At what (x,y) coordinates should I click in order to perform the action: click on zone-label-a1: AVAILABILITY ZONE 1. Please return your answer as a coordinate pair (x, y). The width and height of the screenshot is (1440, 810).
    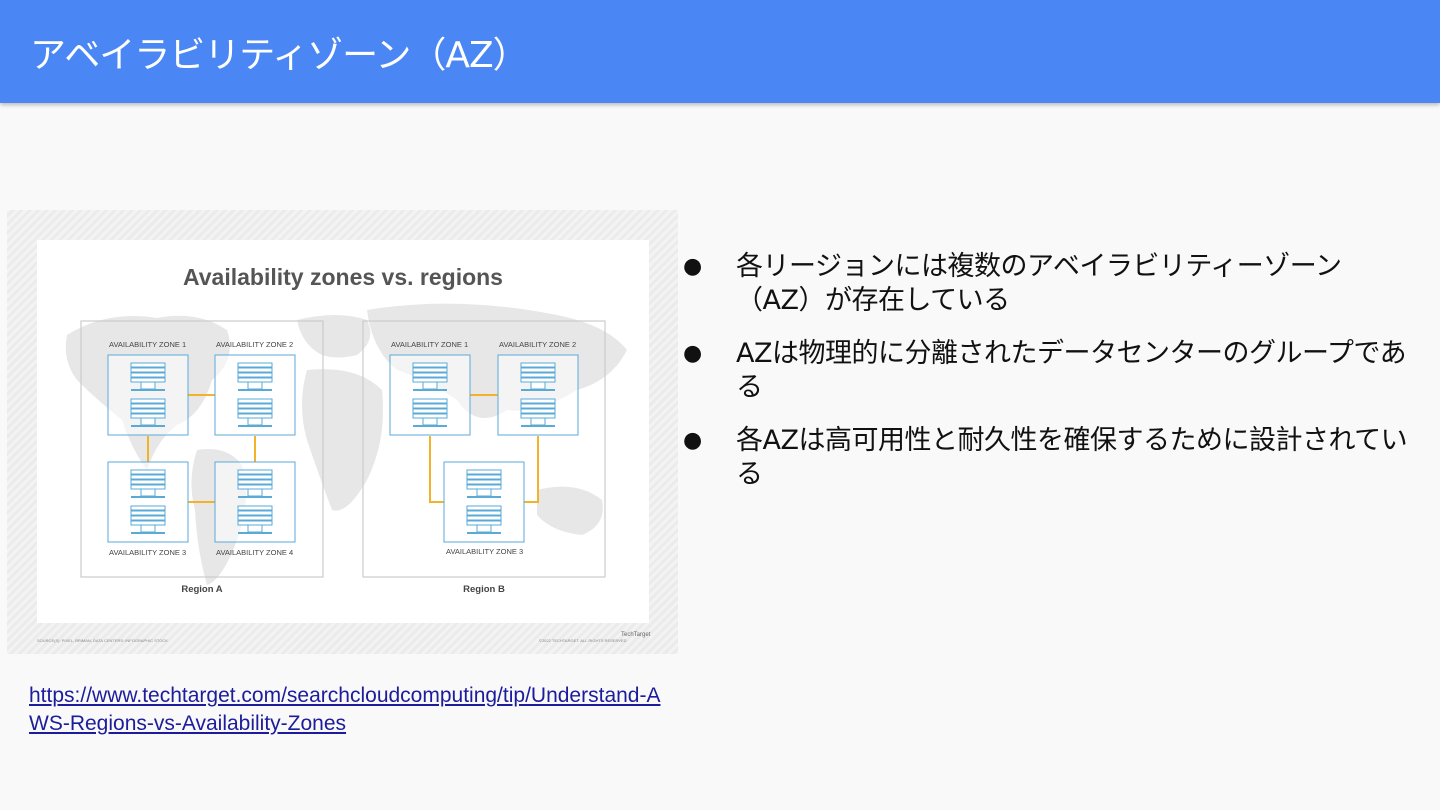
    Looking at the image, I should click on (147, 344).